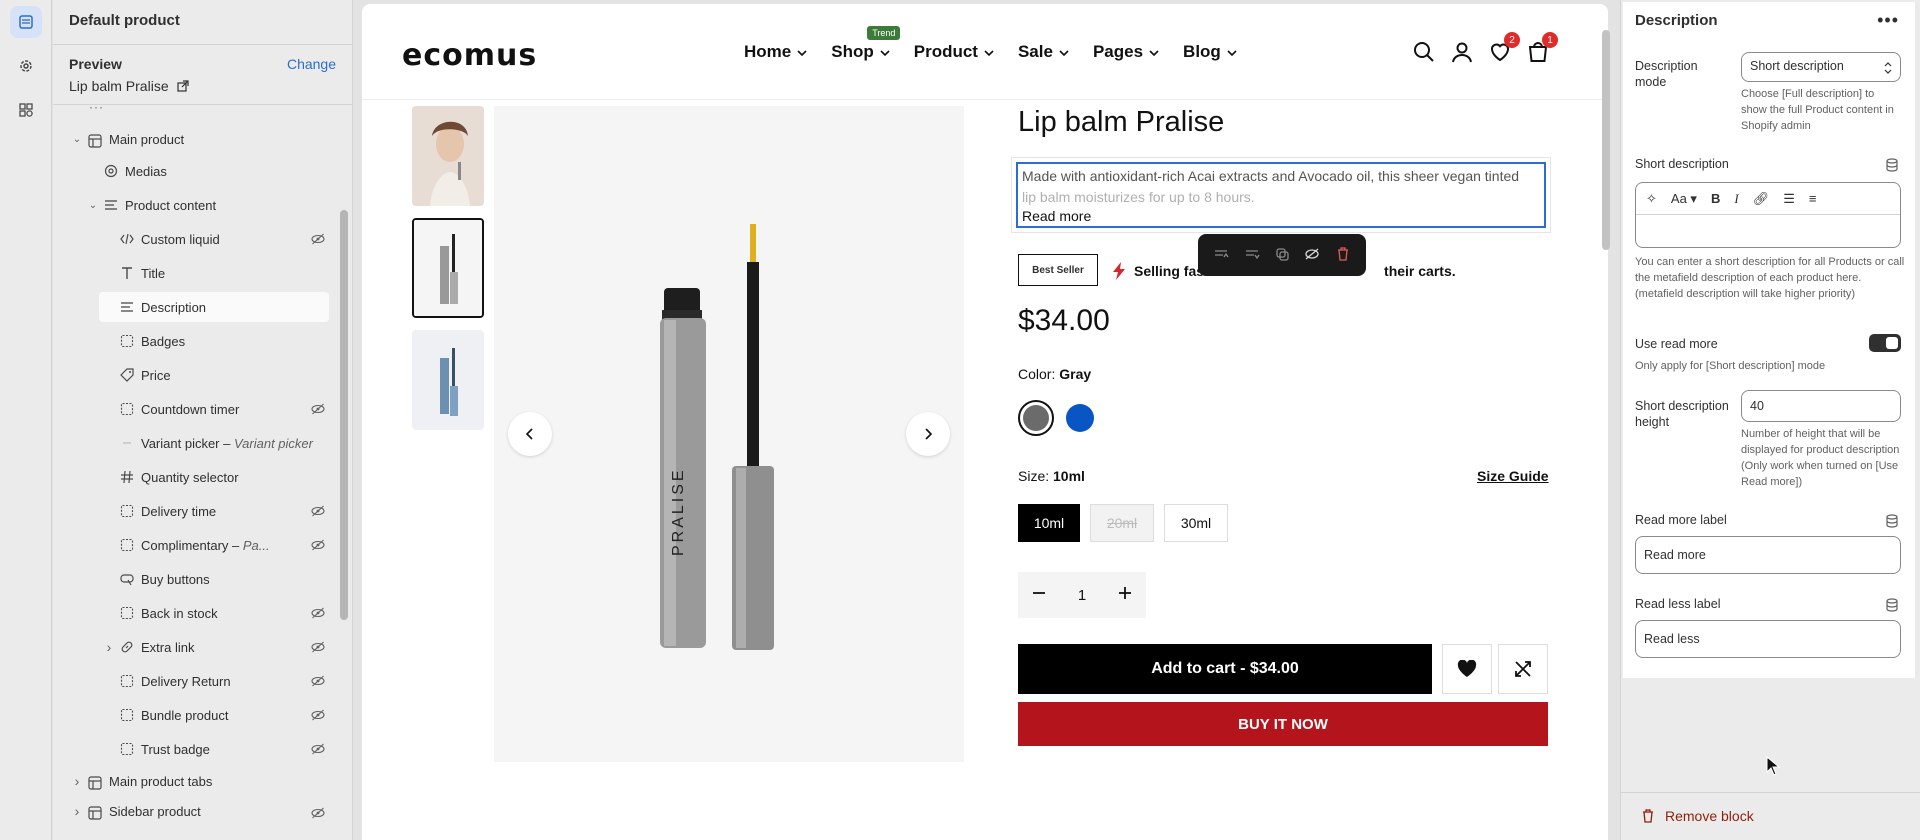  What do you see at coordinates (198, 511) in the screenshot?
I see `tree-item-delivery-time: Delivery time` at bounding box center [198, 511].